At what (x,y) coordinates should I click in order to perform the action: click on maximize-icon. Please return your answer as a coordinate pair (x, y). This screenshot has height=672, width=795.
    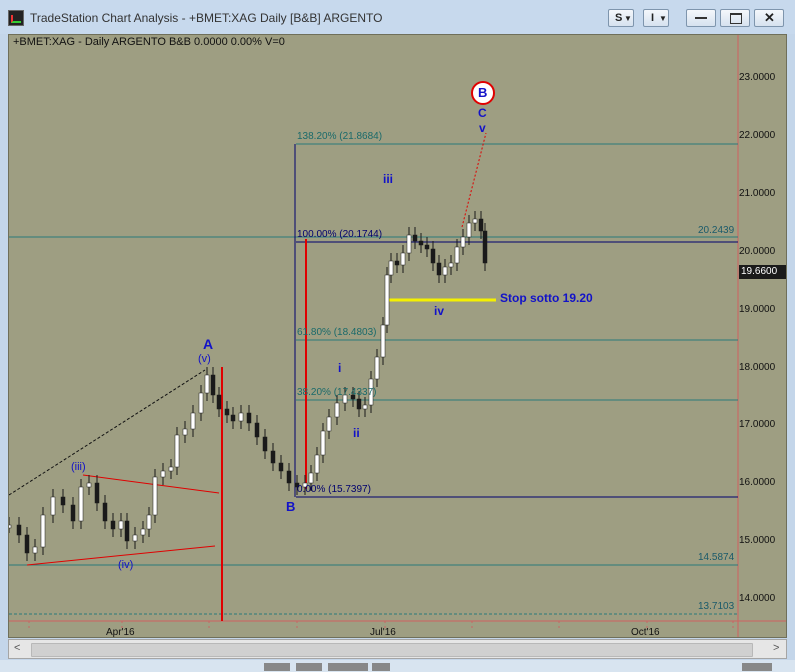
    Looking at the image, I should click on (736, 18).